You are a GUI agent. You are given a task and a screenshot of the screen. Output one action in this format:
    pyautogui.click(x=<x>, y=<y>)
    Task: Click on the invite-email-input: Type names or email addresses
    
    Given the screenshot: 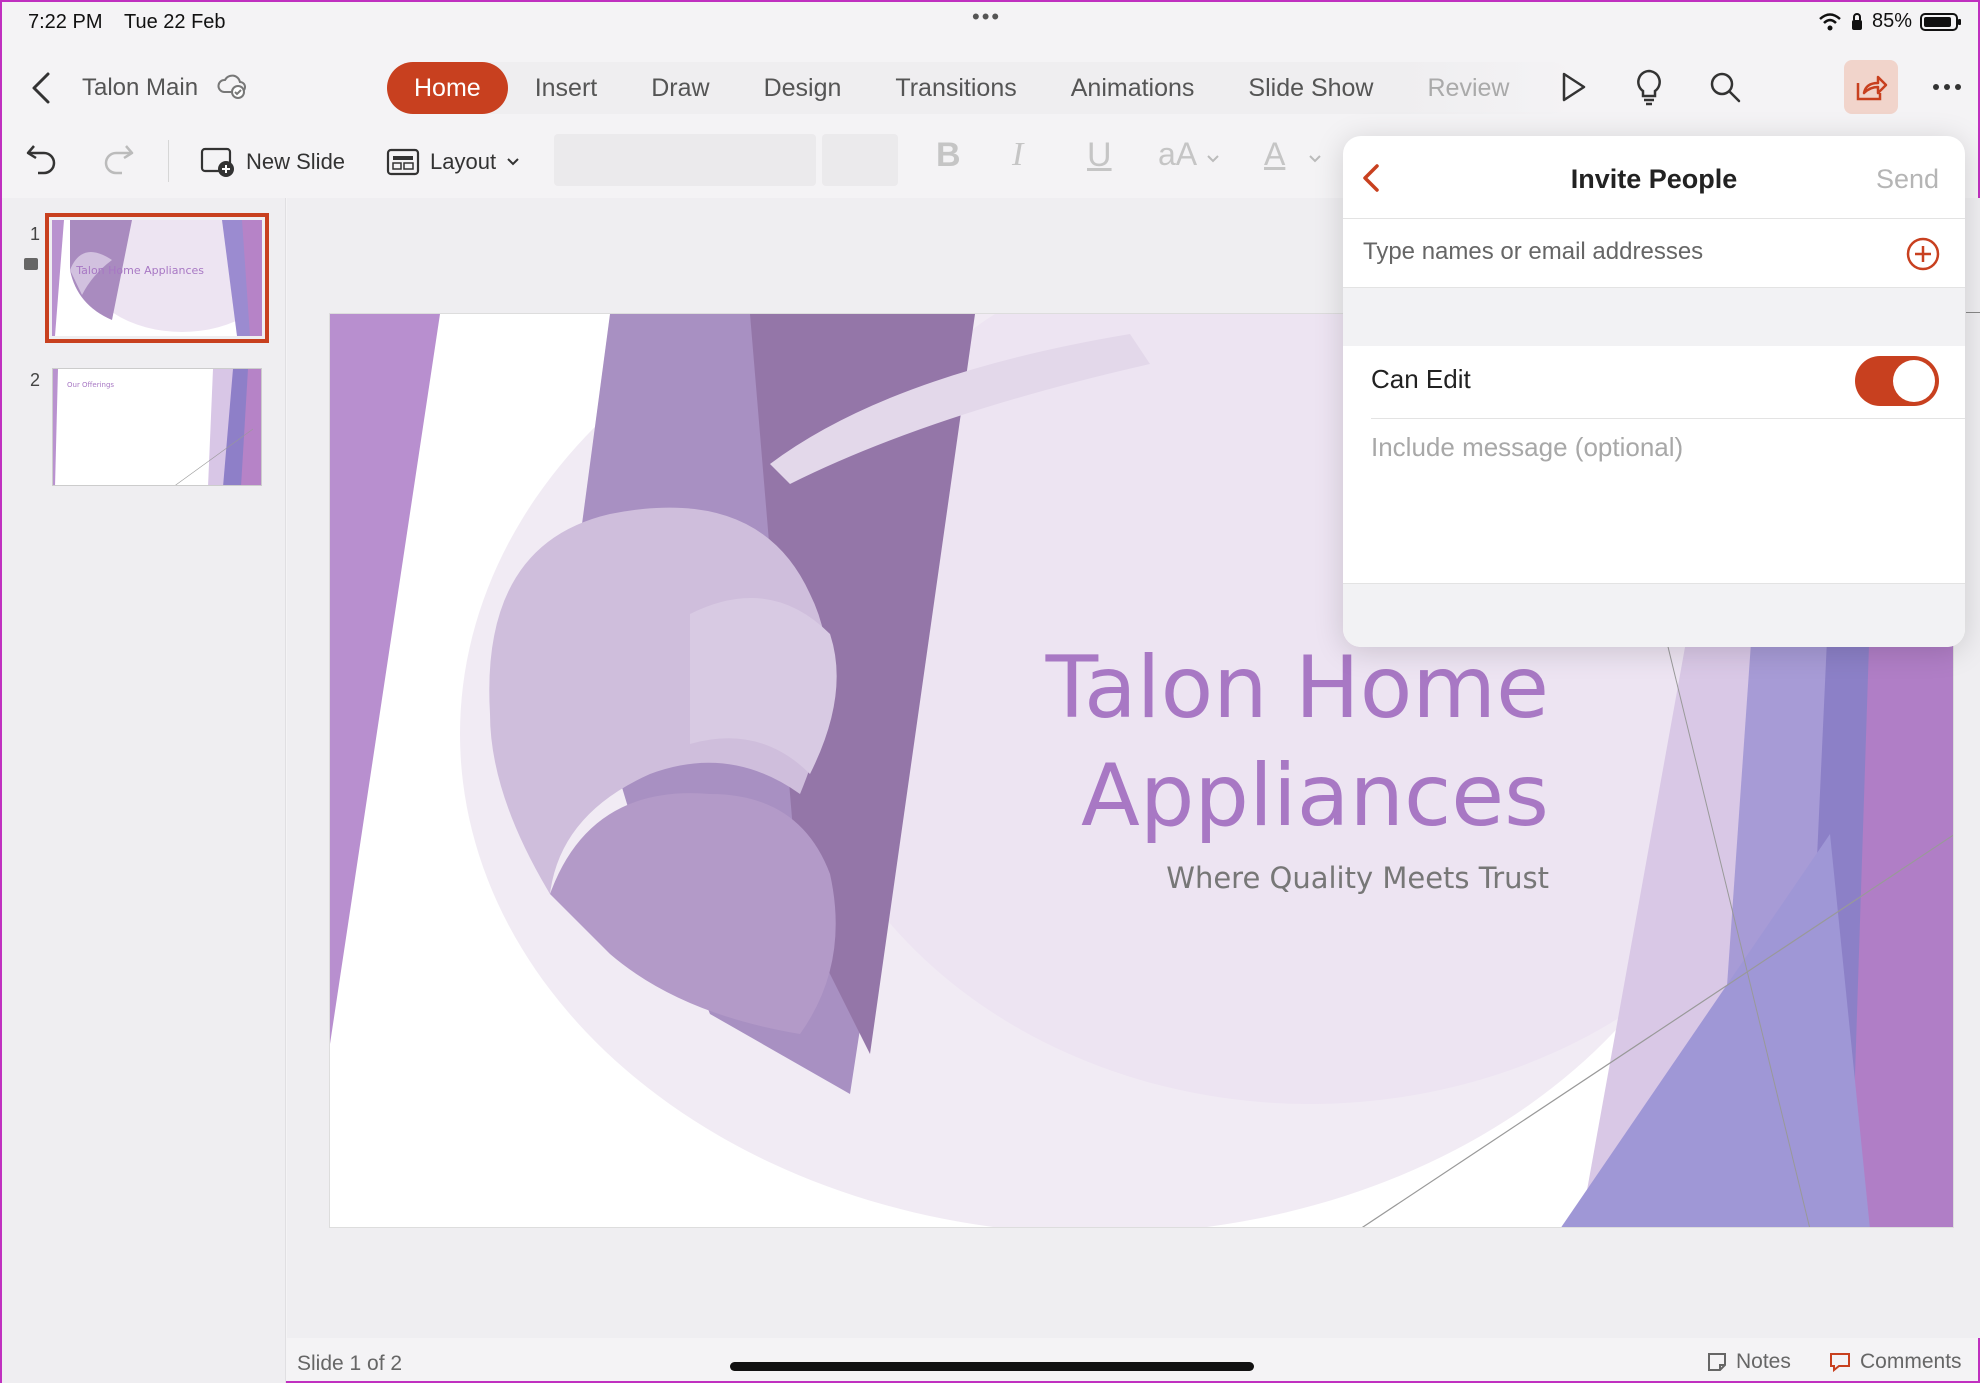 What is the action you would take?
    pyautogui.click(x=1533, y=252)
    